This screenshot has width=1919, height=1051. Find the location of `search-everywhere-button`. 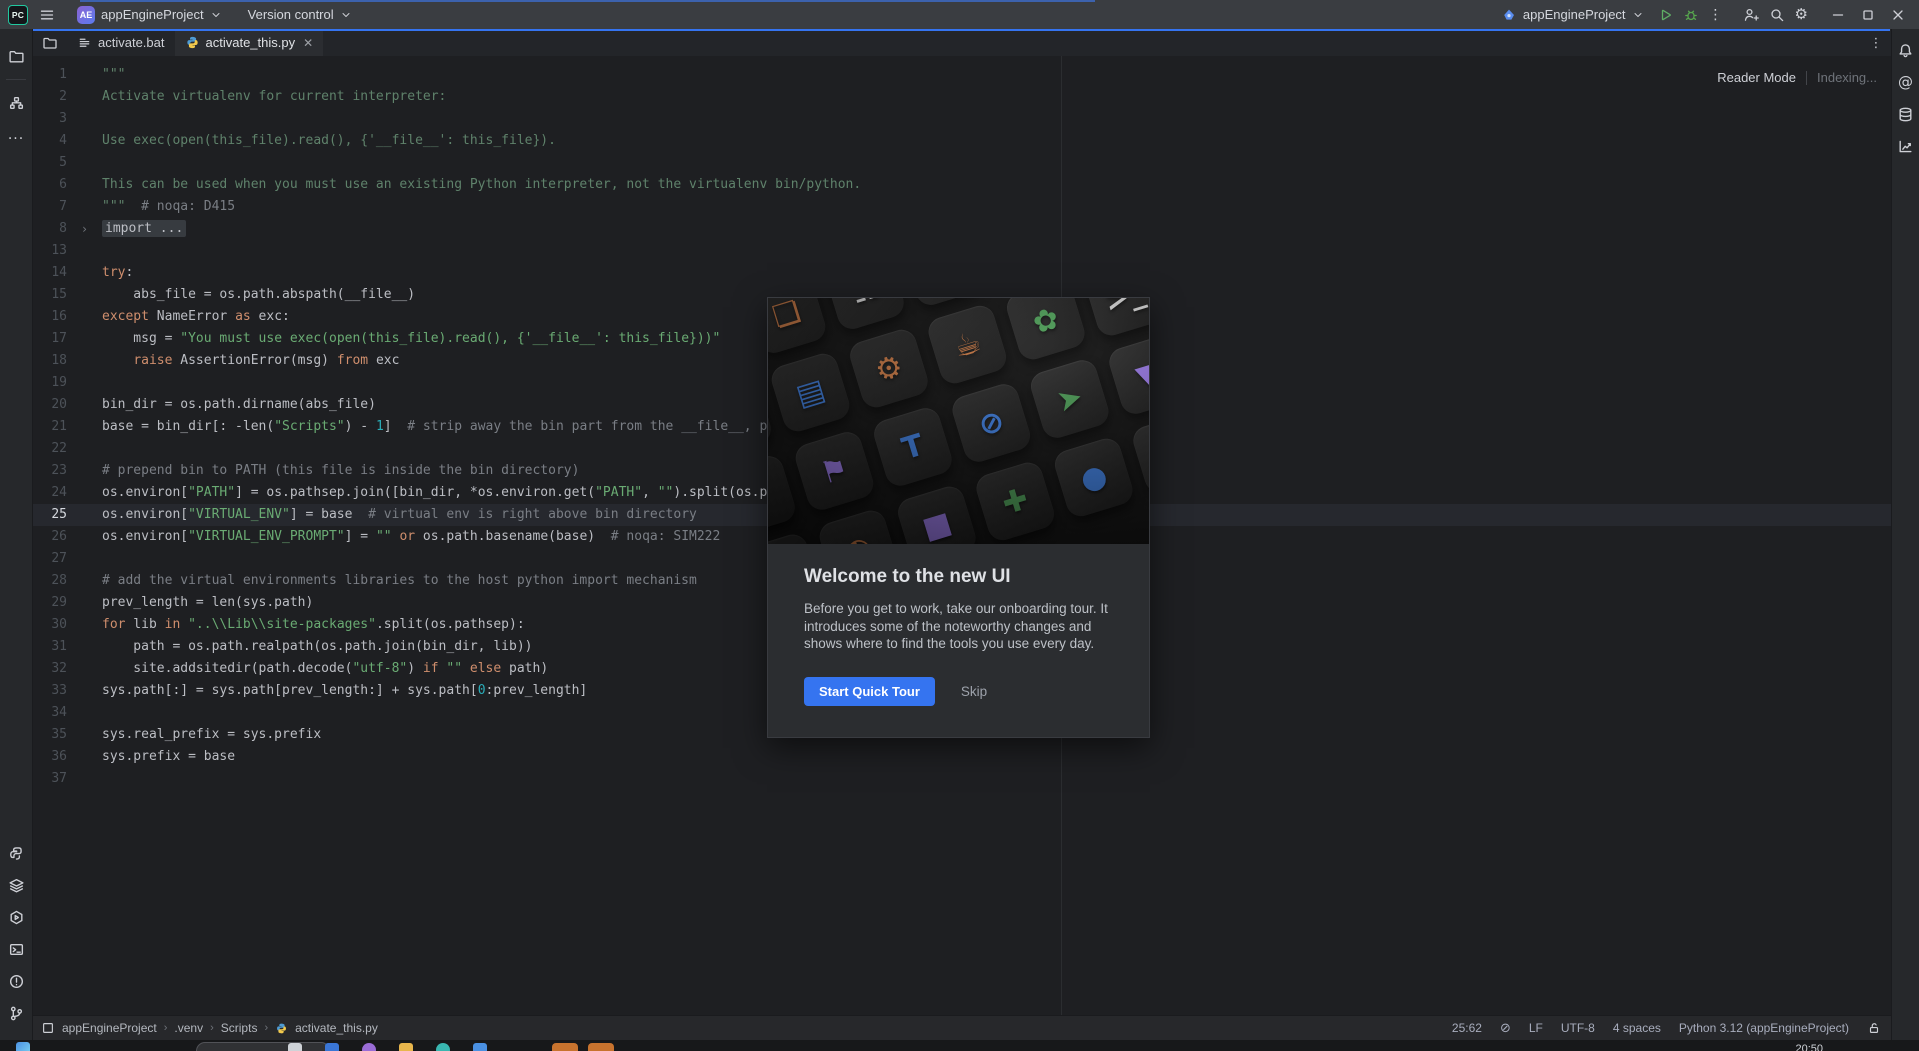

search-everywhere-button is located at coordinates (1777, 15).